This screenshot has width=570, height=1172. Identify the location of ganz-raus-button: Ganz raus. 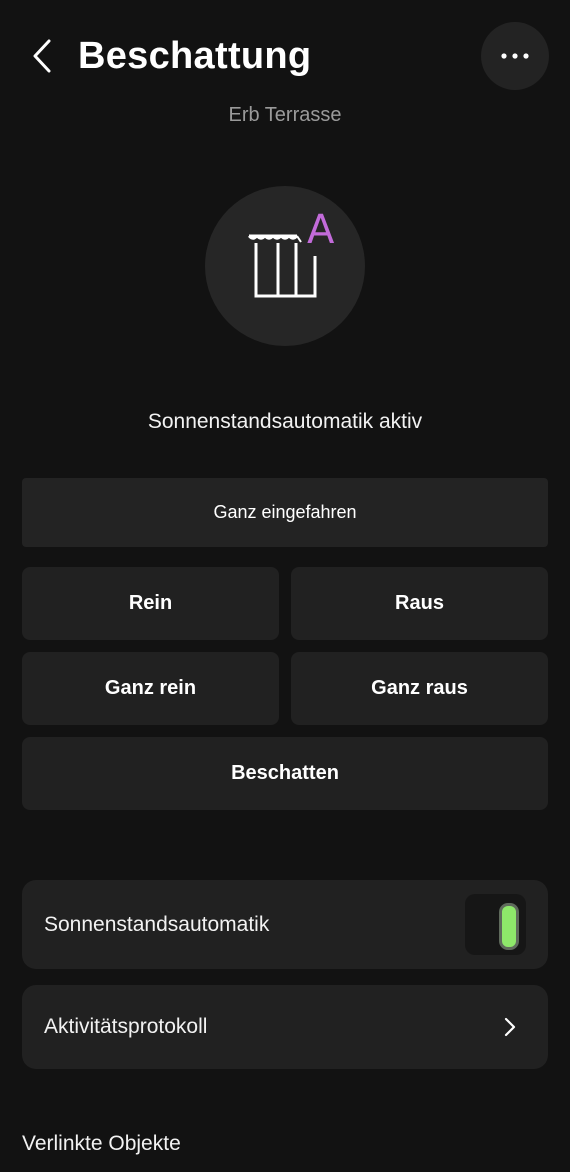
(419, 688).